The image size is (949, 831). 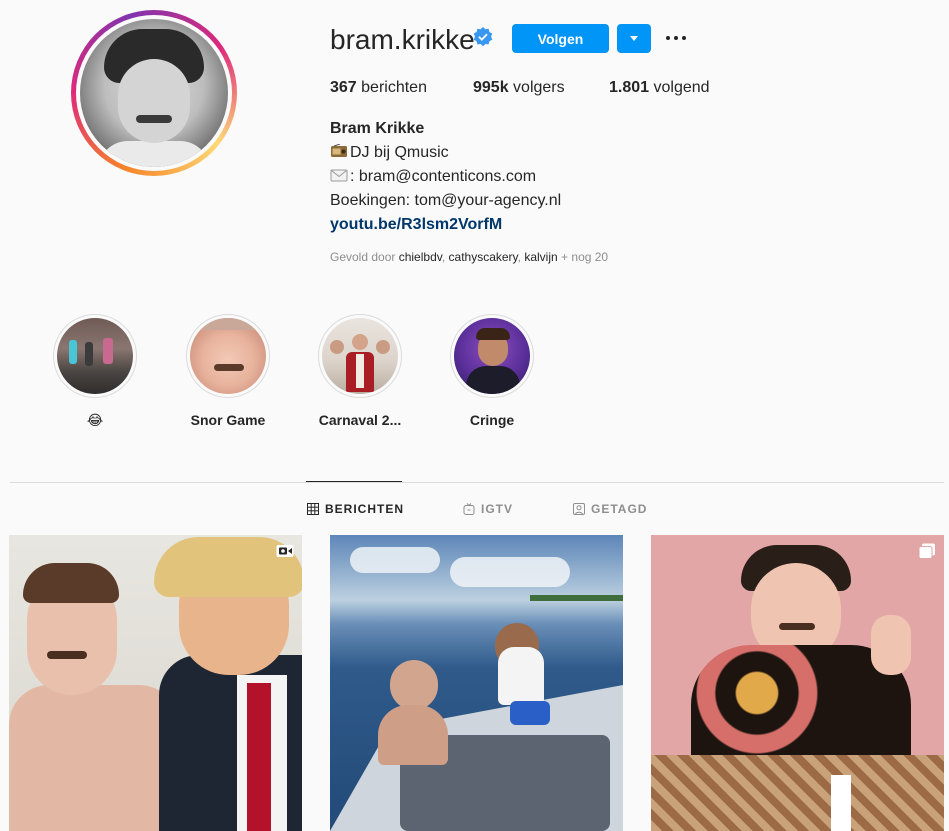 What do you see at coordinates (443, 176) in the screenshot?
I see `bio-text-2: : bram@contenticons.com` at bounding box center [443, 176].